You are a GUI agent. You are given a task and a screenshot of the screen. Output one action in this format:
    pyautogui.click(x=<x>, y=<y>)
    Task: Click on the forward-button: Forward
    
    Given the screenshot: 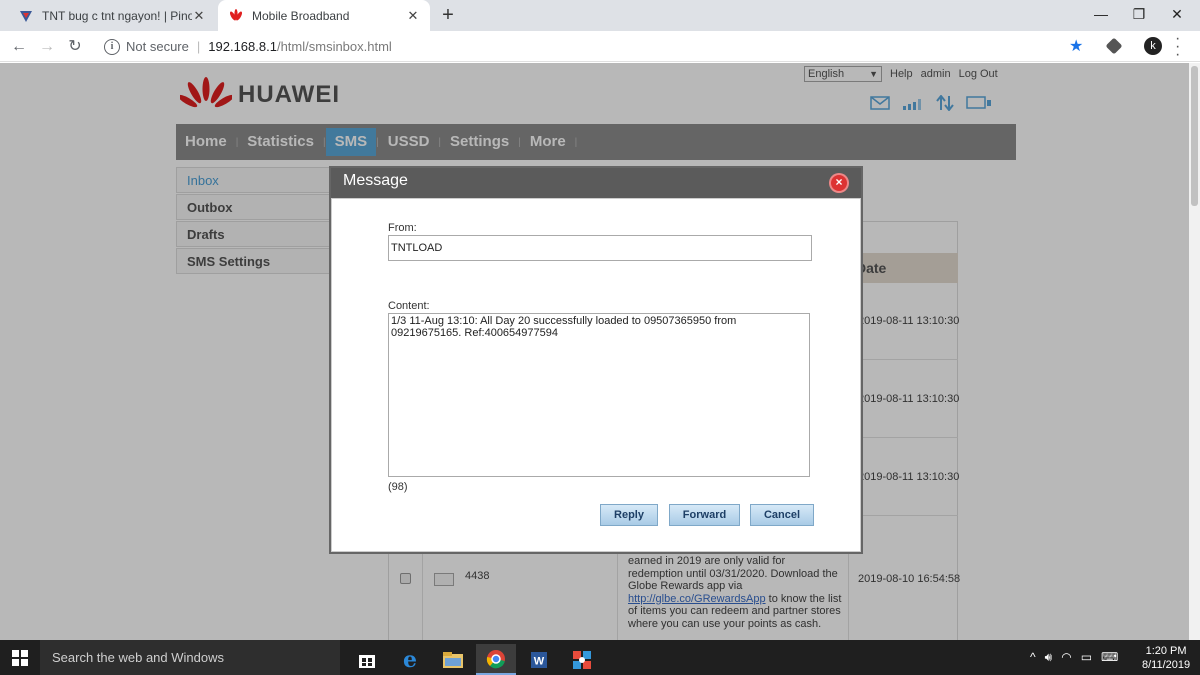 What is the action you would take?
    pyautogui.click(x=704, y=515)
    